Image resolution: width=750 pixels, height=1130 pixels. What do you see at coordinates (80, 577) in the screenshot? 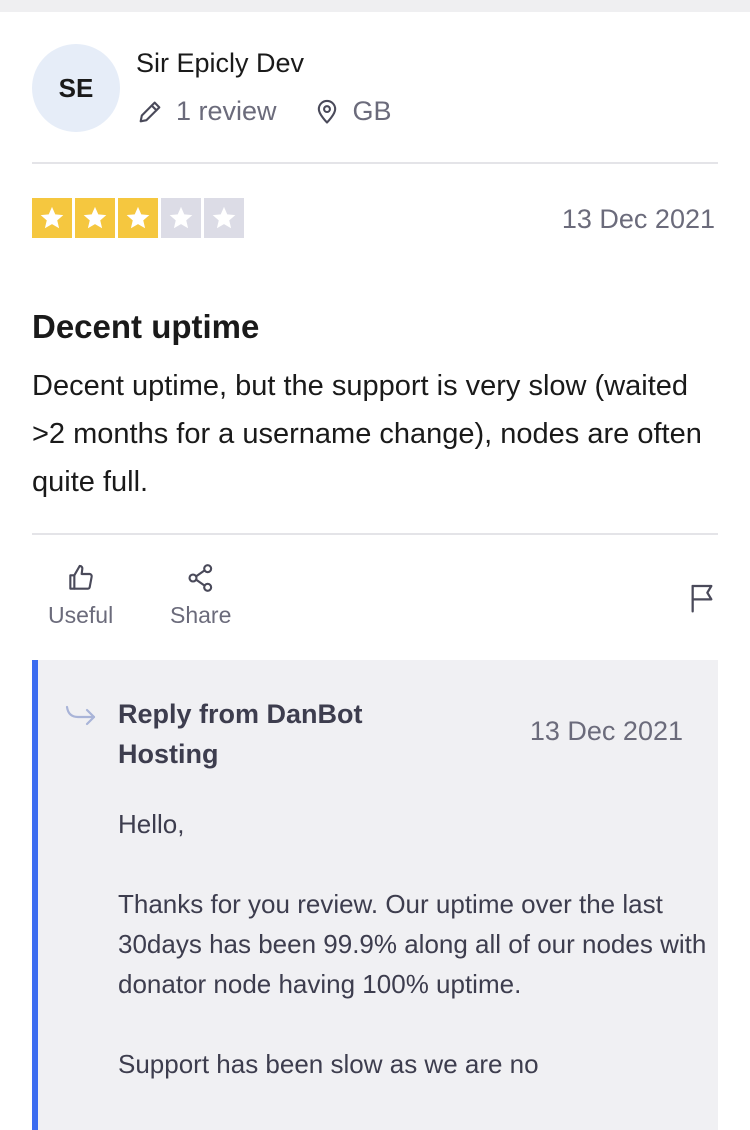
I see `thumbs-up-icon` at bounding box center [80, 577].